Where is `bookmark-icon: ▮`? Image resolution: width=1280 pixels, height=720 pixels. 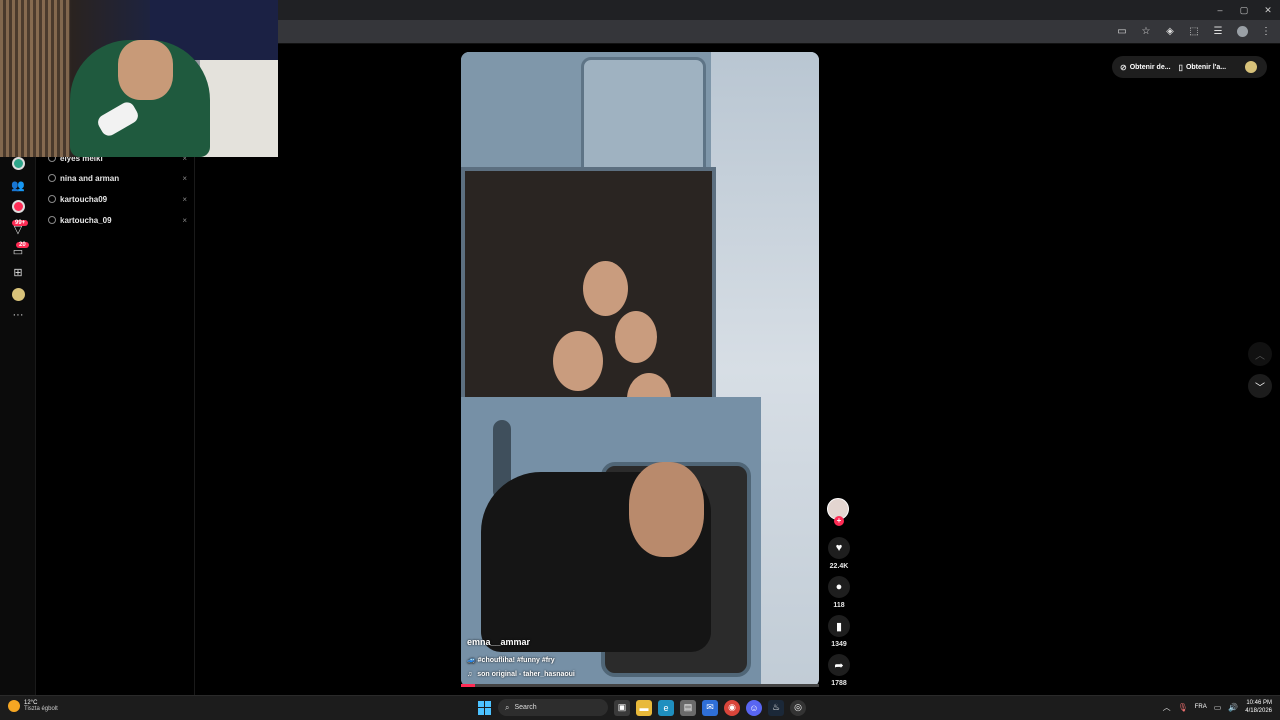 bookmark-icon: ▮ is located at coordinates (839, 626).